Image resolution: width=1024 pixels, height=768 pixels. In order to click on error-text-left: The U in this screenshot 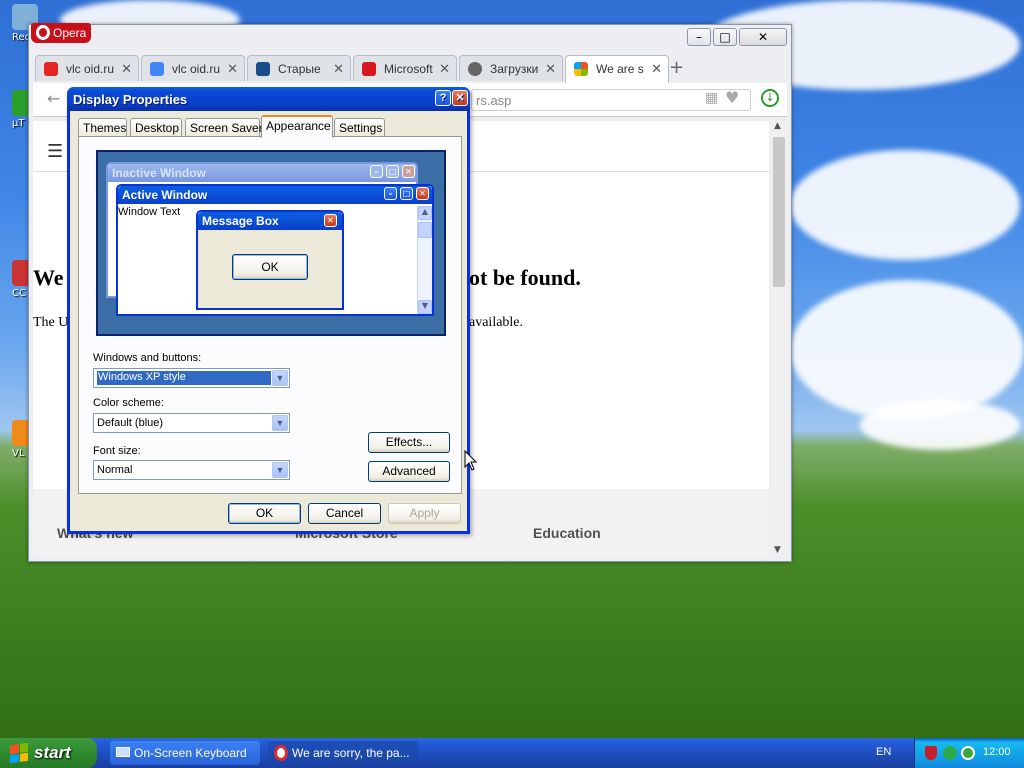, I will do `click(51, 322)`.